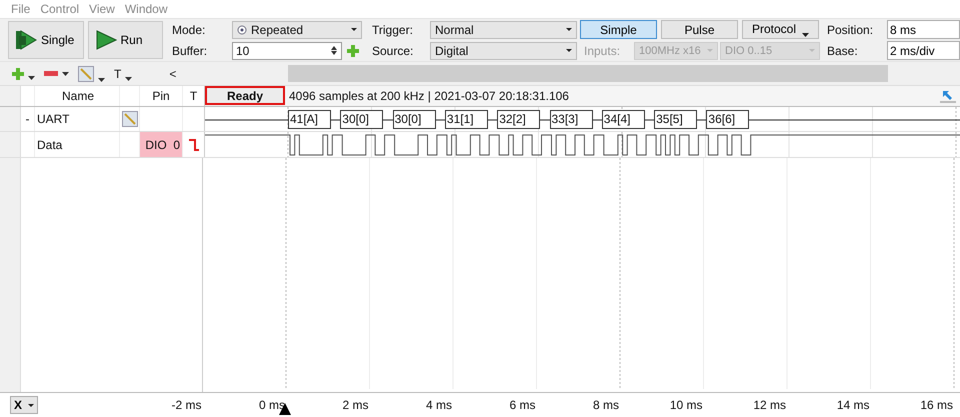  Describe the element at coordinates (105, 40) in the screenshot. I see `play-icon` at that location.